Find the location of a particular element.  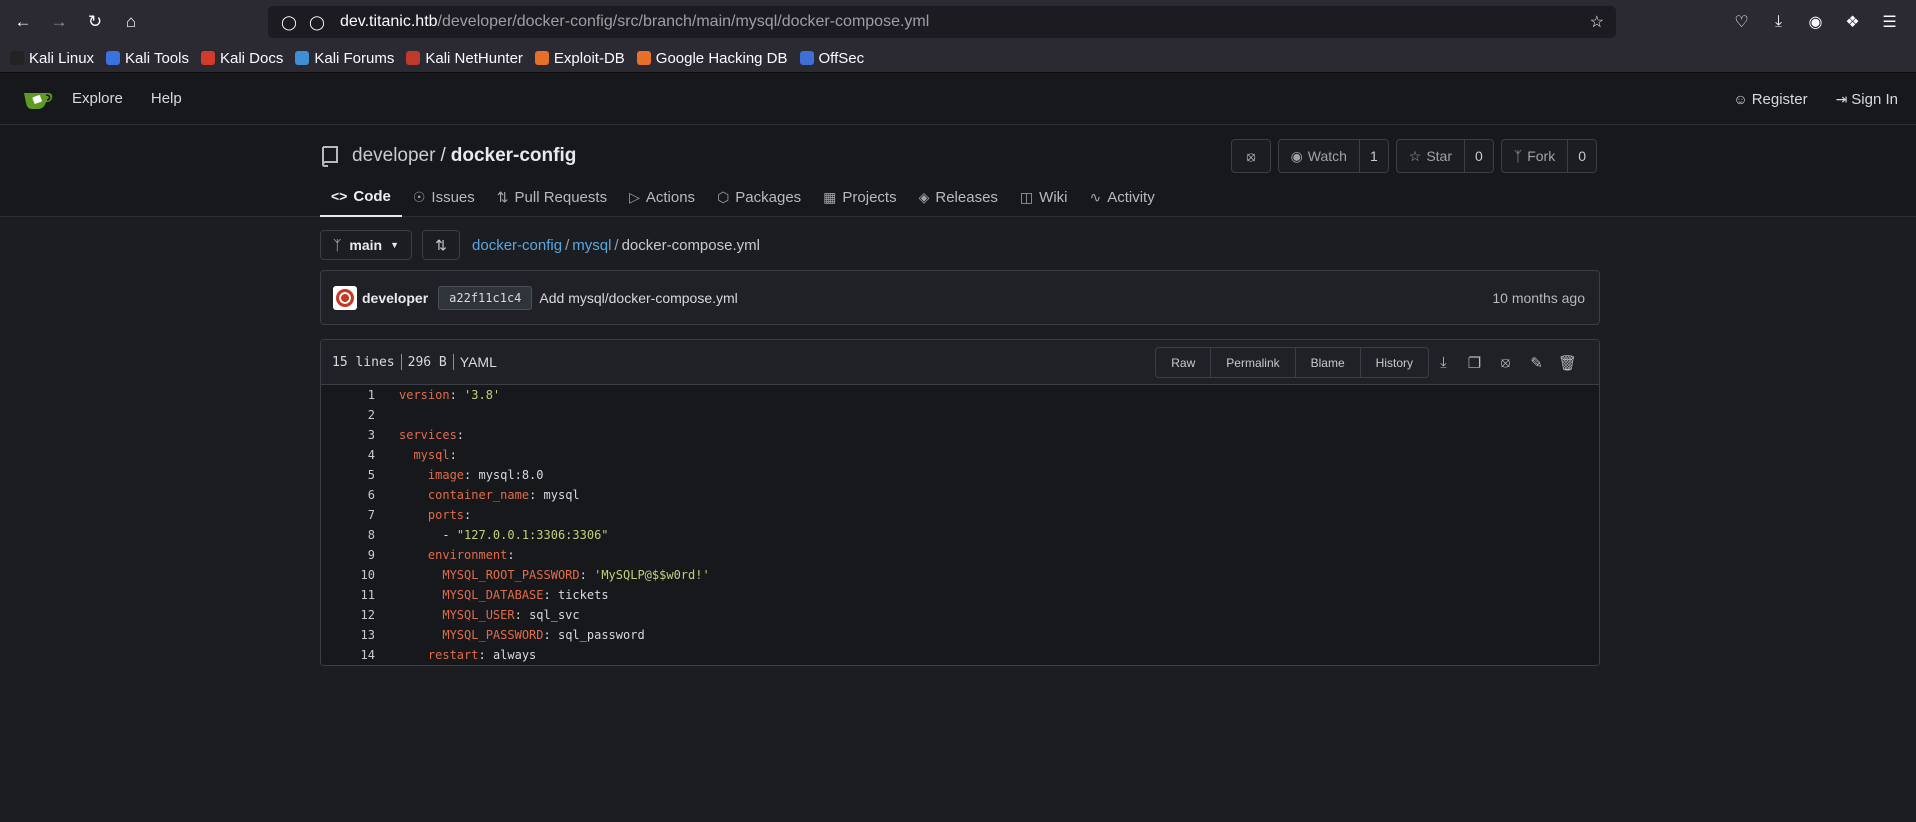

tab-code: <> Code is located at coordinates (361, 197).